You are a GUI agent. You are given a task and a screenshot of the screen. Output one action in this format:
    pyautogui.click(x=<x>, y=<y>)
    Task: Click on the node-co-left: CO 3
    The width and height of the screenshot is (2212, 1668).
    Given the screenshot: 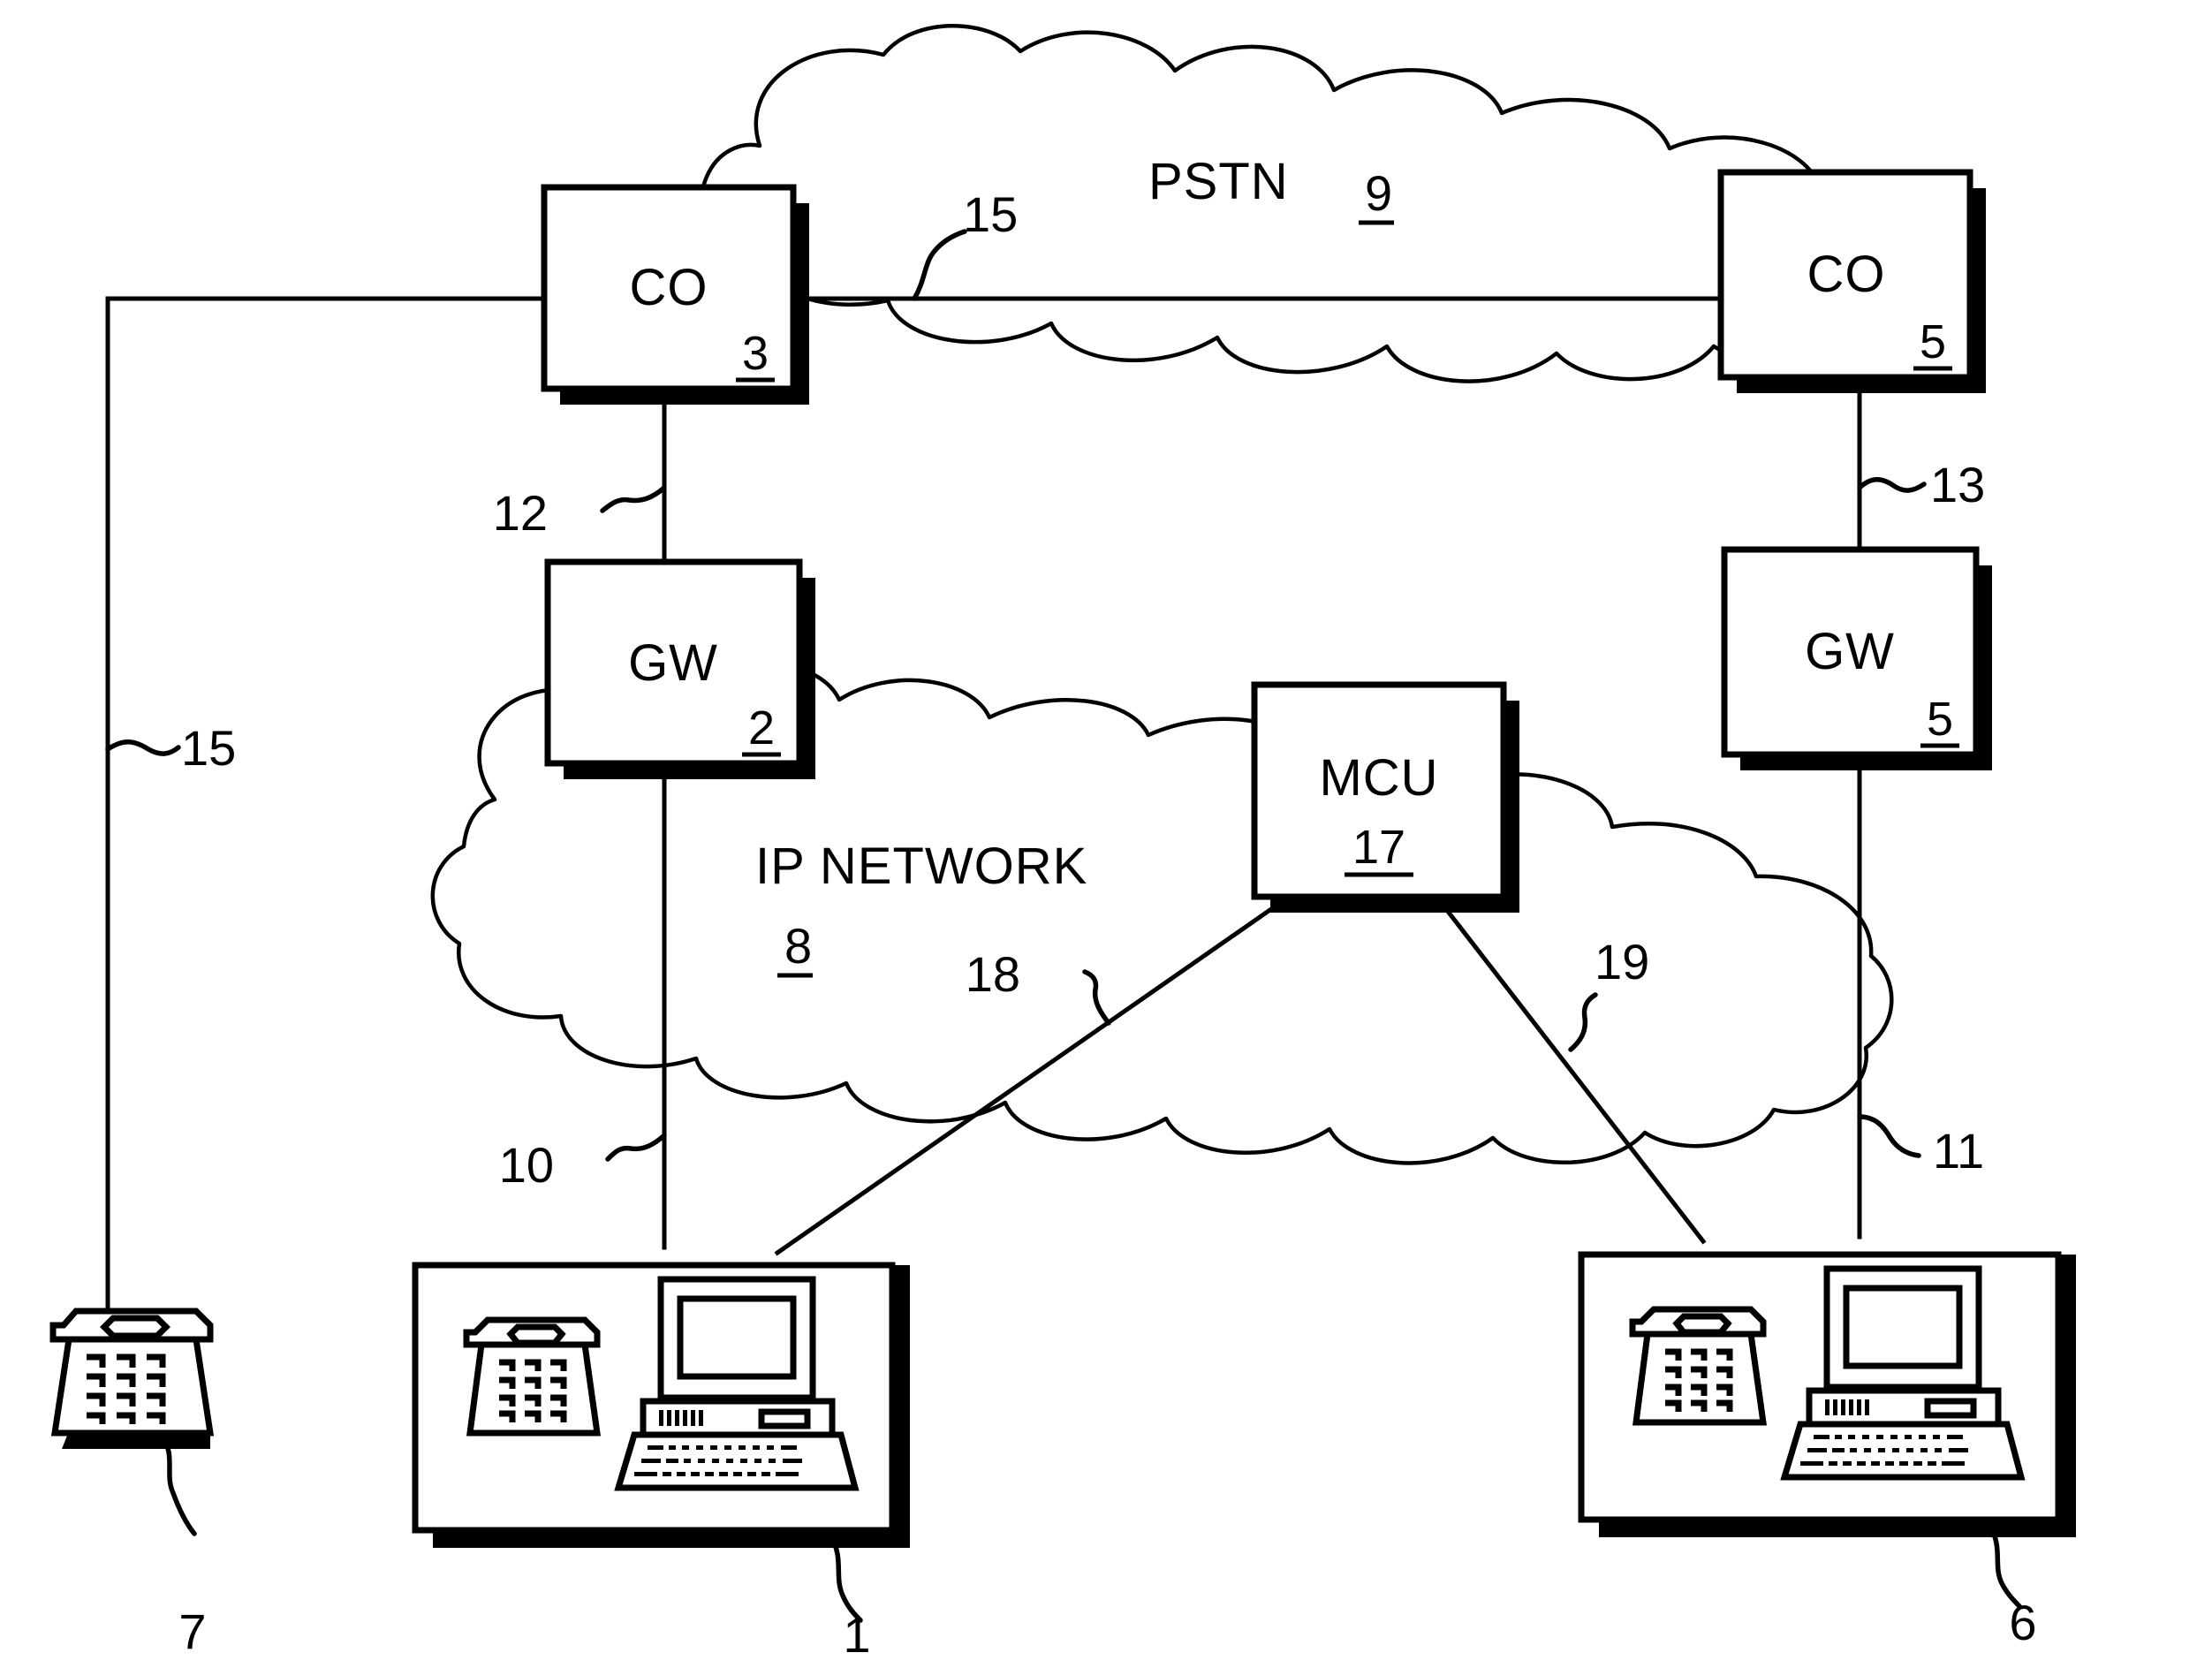 What is the action you would take?
    pyautogui.click(x=675, y=294)
    